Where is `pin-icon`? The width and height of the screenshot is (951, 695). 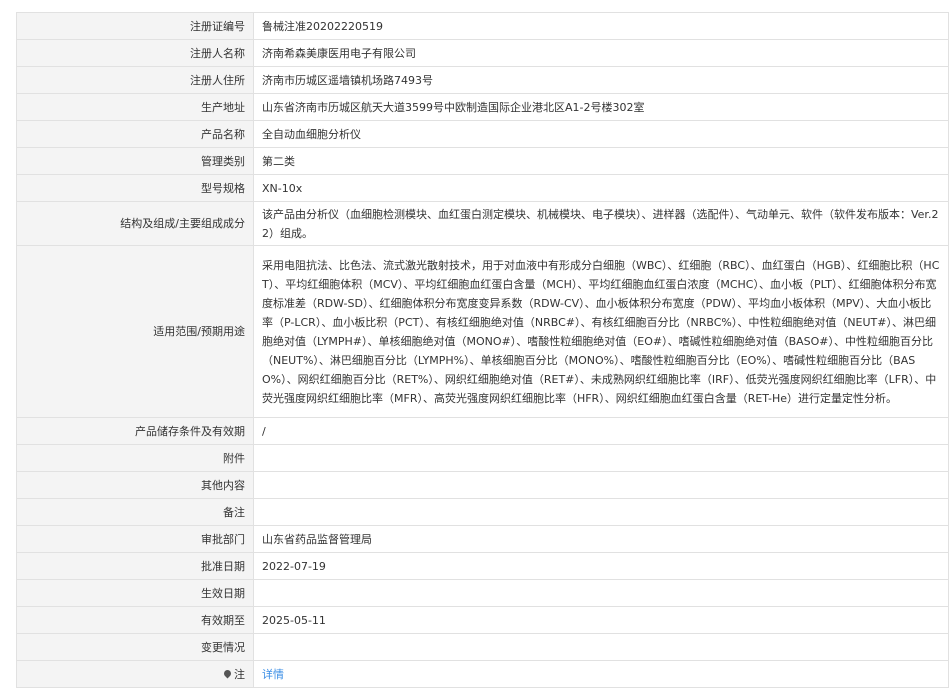
pin-icon is located at coordinates (227, 673).